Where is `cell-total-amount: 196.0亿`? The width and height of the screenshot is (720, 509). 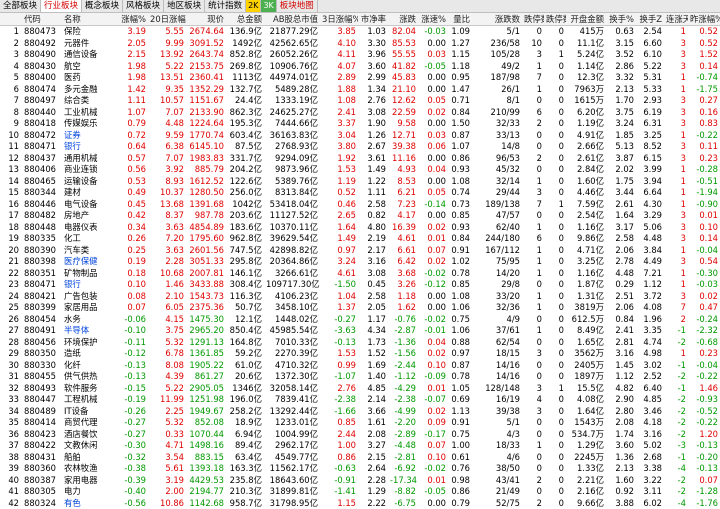
cell-total-amount: 196.0亿 is located at coordinates (245, 400).